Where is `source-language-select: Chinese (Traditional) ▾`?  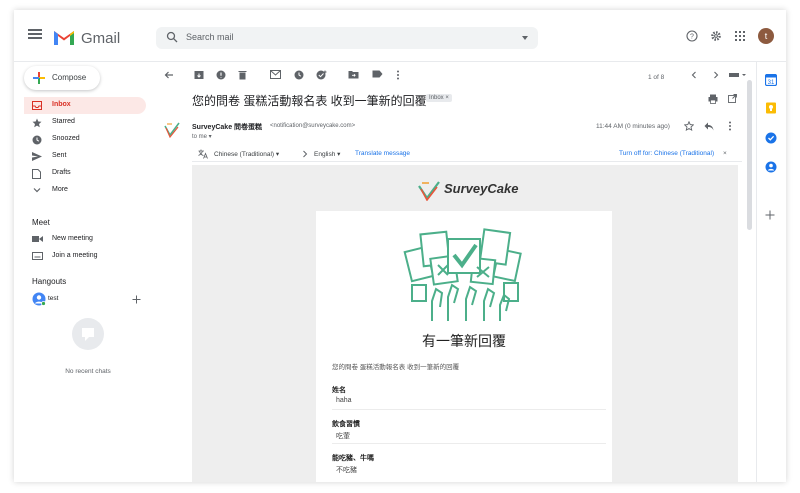
source-language-select: Chinese (Traditional) ▾ is located at coordinates (246, 154).